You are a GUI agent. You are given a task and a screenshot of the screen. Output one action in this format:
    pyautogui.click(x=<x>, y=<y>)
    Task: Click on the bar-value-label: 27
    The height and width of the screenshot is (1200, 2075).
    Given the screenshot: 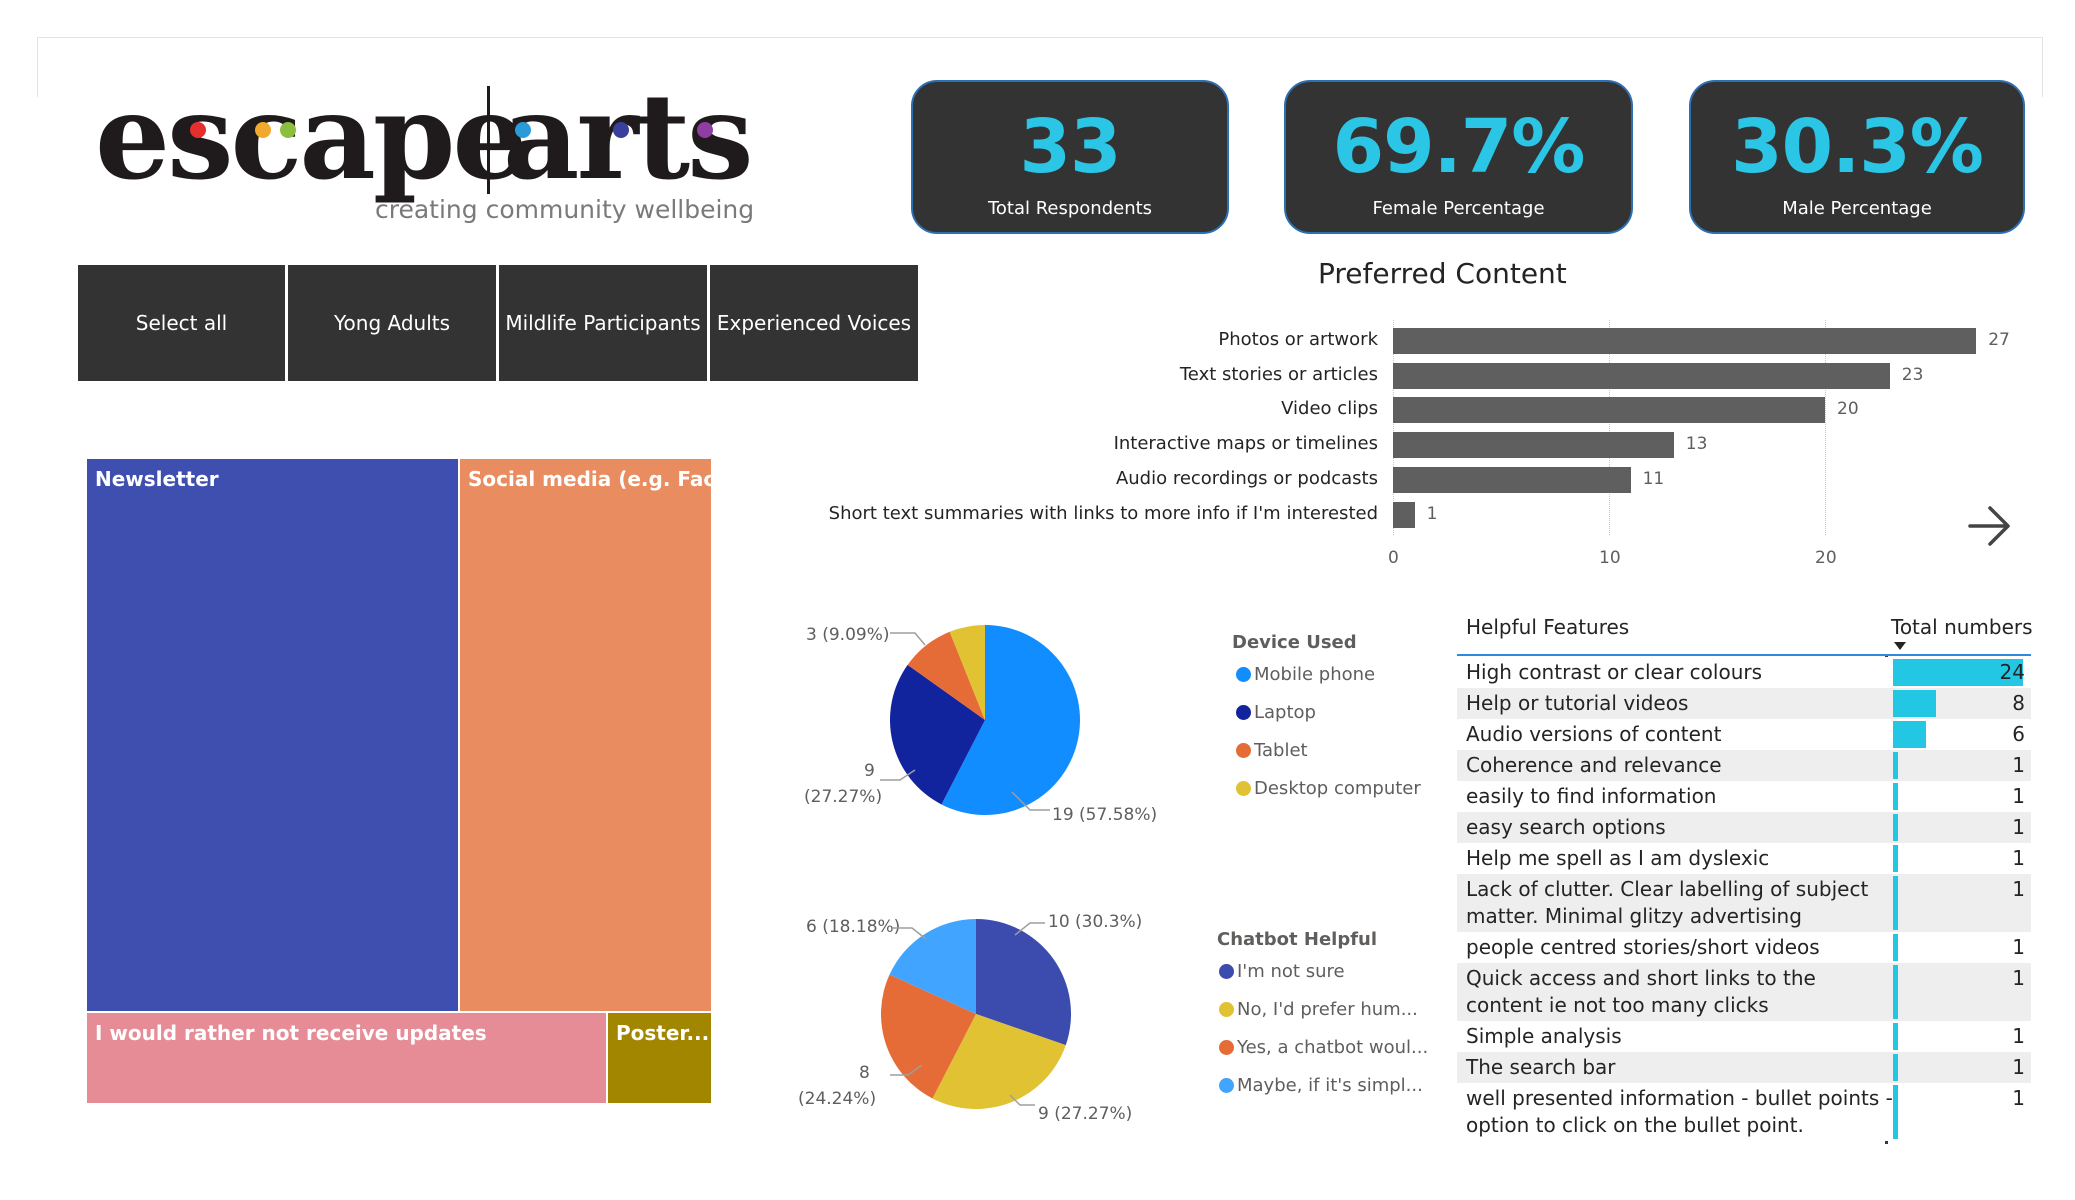 What is the action you would take?
    pyautogui.click(x=1999, y=340)
    